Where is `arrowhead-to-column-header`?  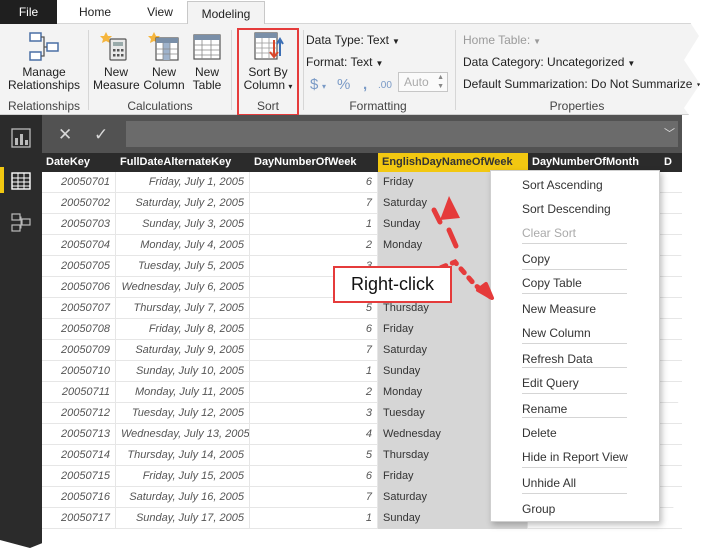 arrowhead-to-column-header is located at coordinates (450, 208).